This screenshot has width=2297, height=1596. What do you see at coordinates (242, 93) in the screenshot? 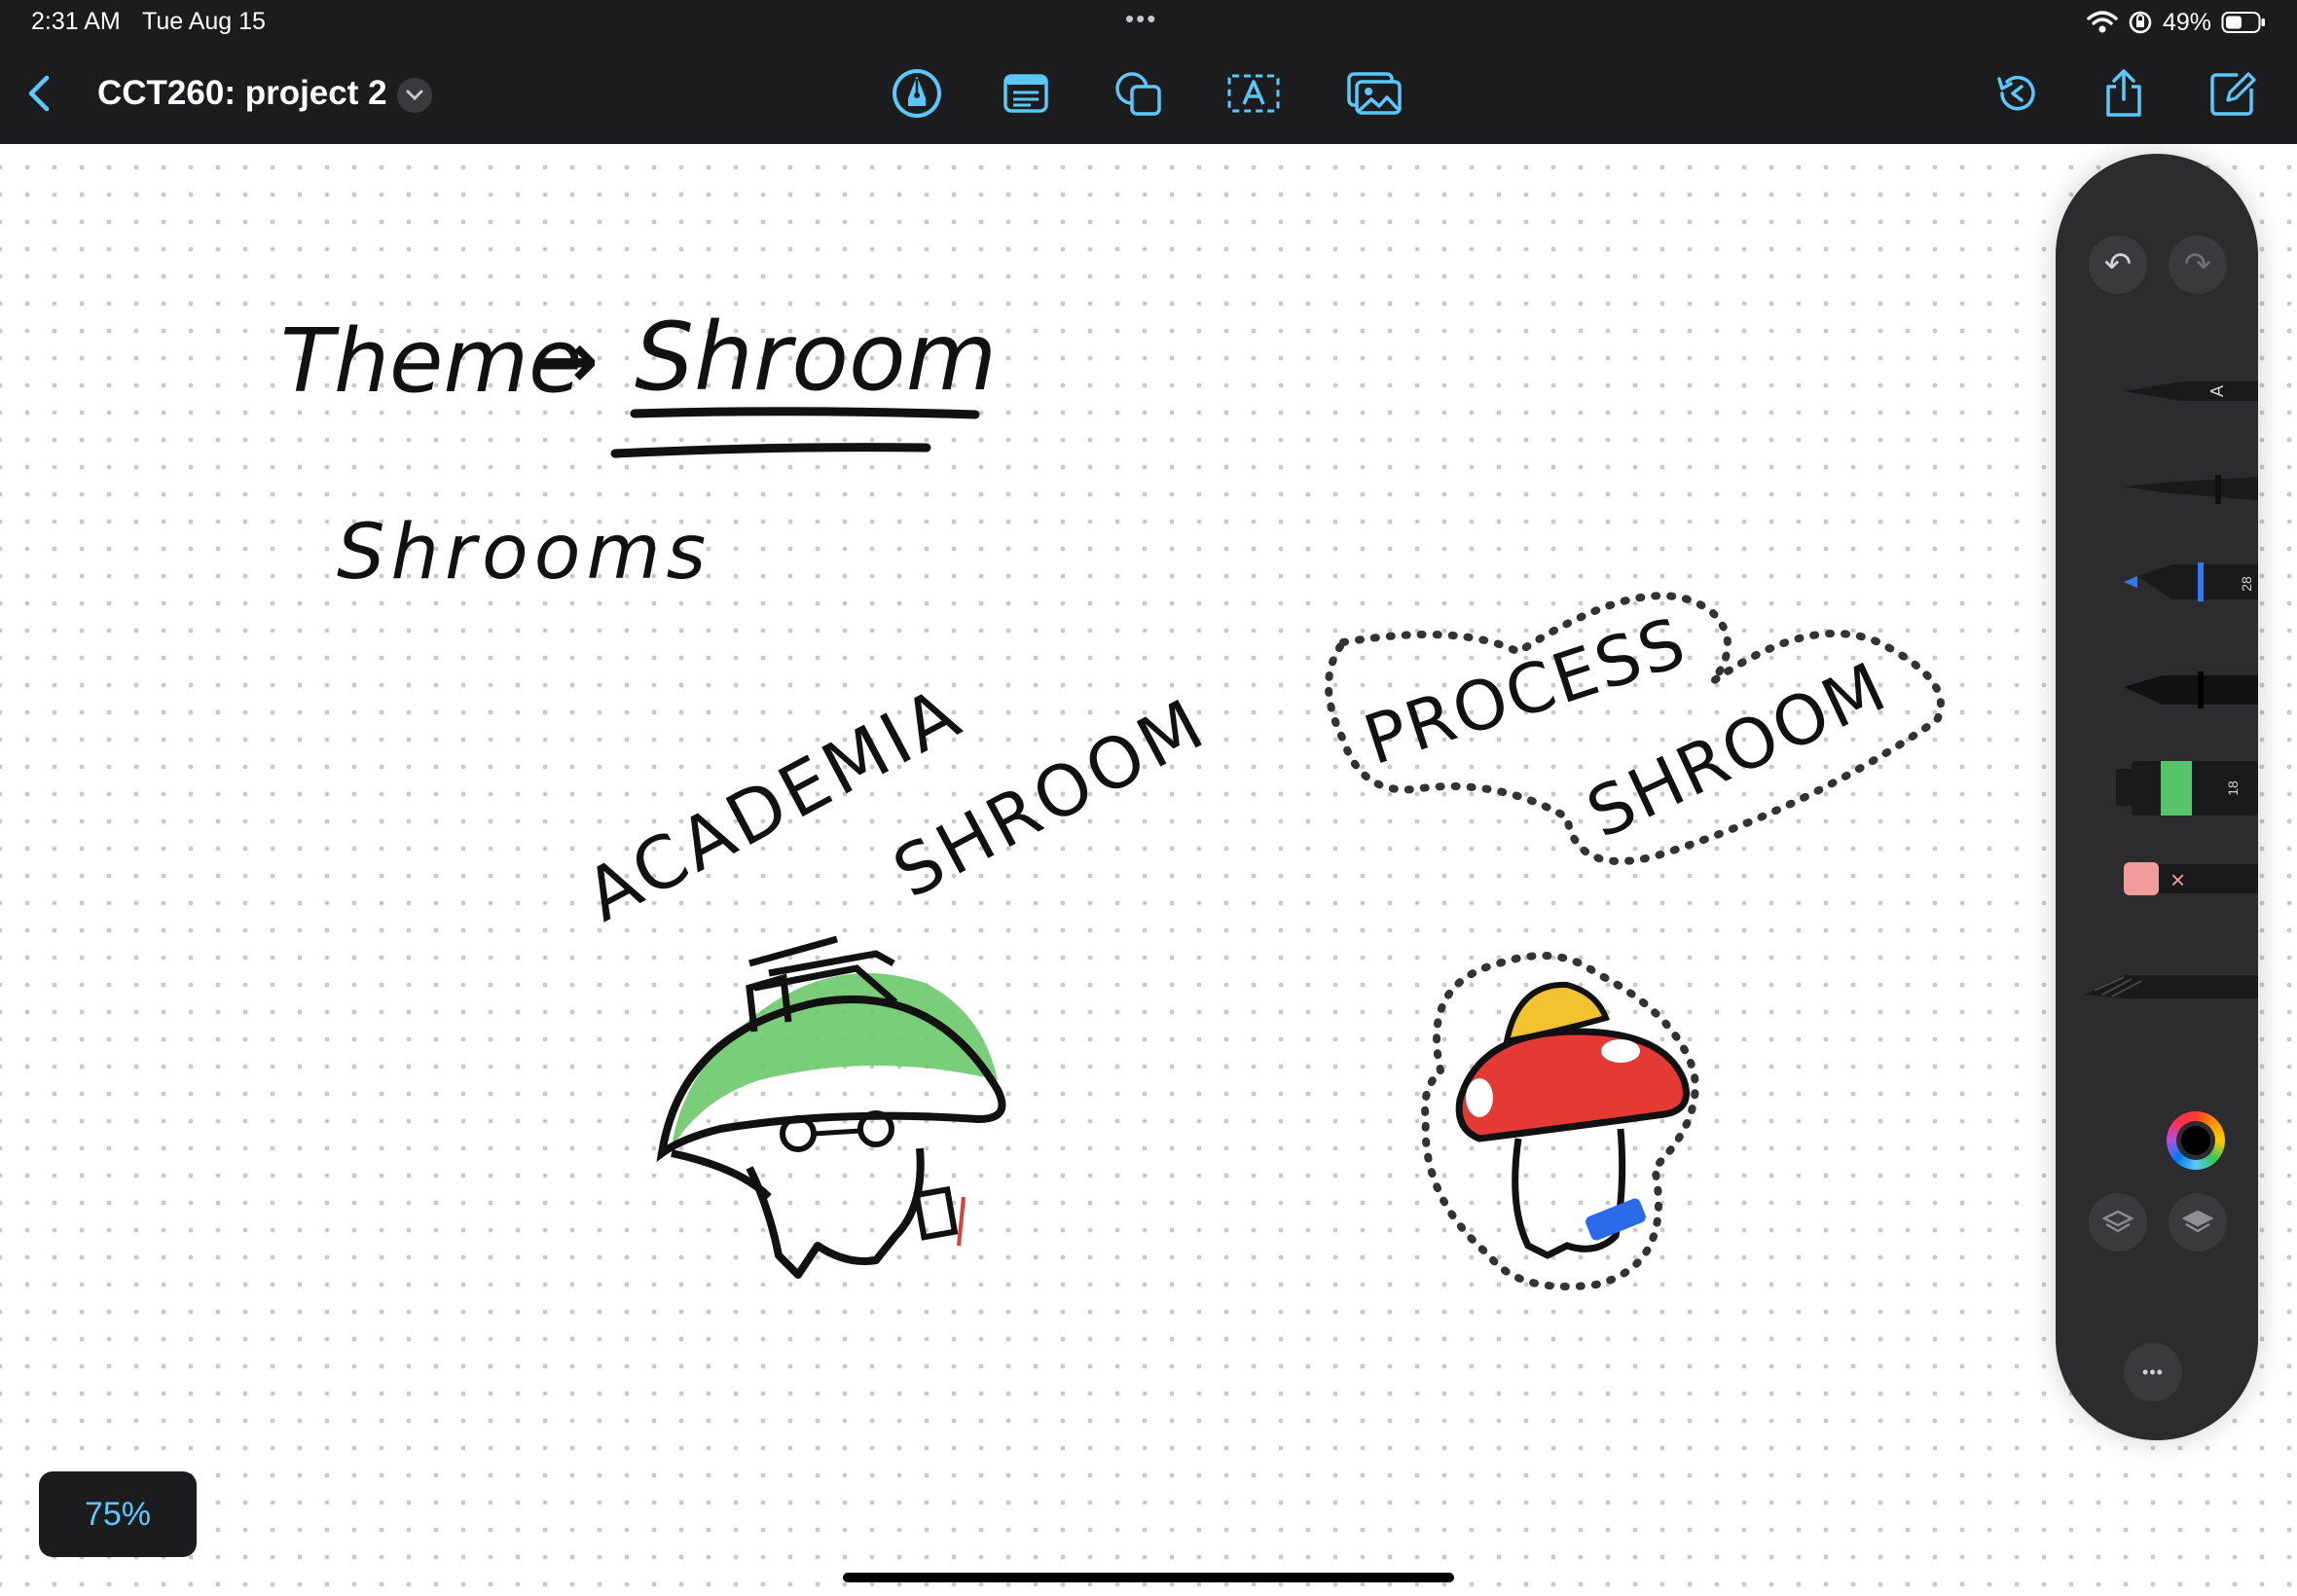
I see `document-title: CCT260: project 2` at bounding box center [242, 93].